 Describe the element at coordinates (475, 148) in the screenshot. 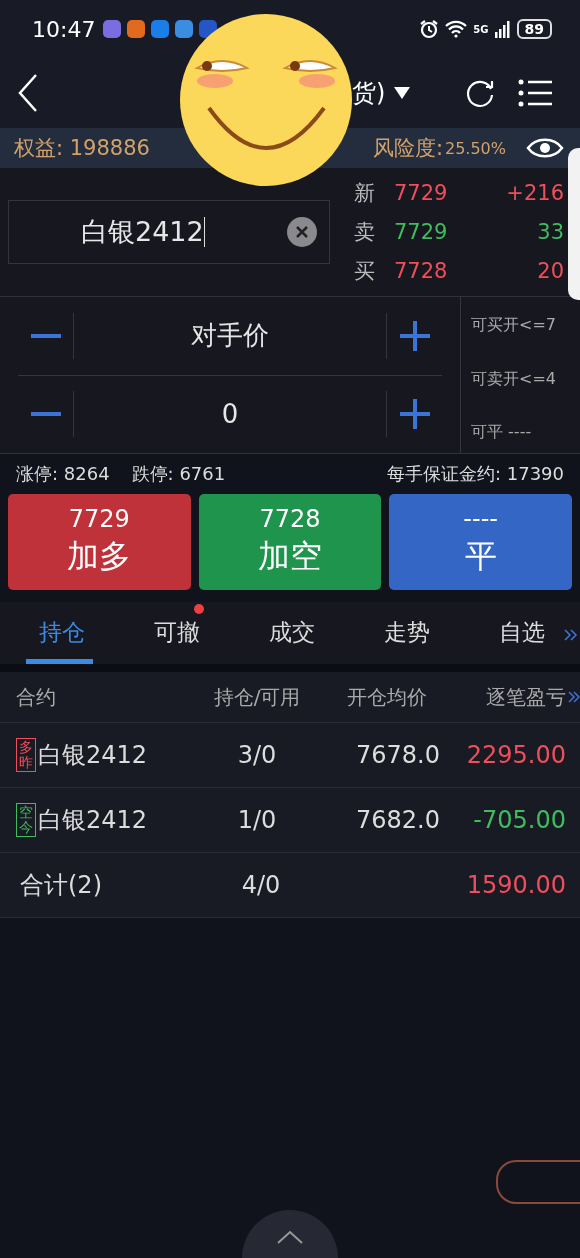

I see `risk-value: 25.50%` at that location.